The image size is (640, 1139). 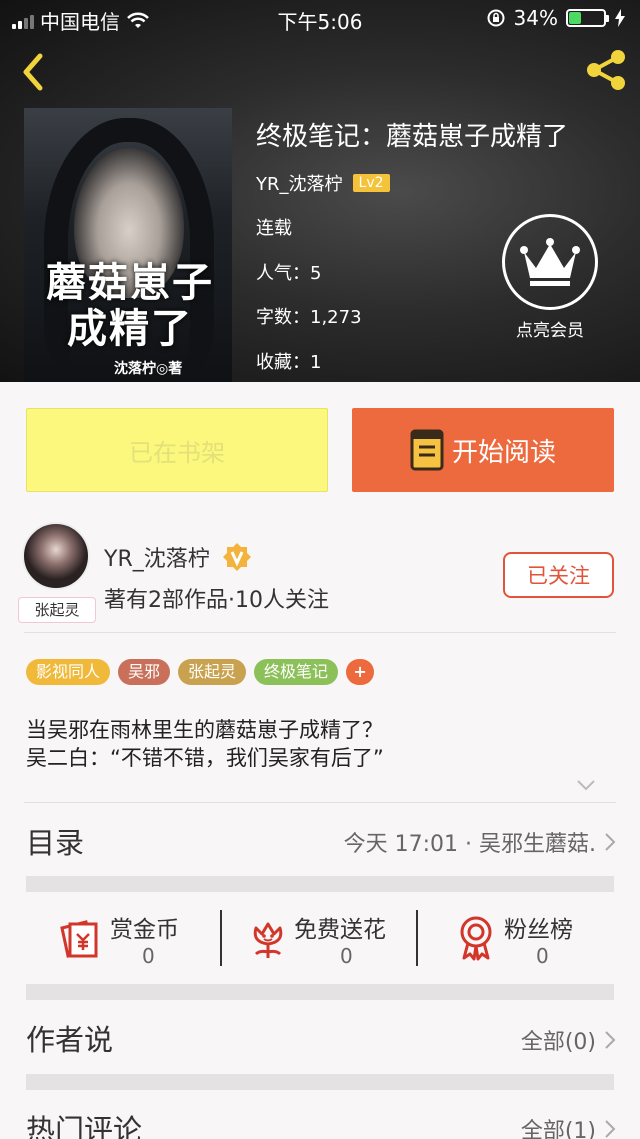 What do you see at coordinates (84, 1123) in the screenshot?
I see `hot-comments-label: 热门评论` at bounding box center [84, 1123].